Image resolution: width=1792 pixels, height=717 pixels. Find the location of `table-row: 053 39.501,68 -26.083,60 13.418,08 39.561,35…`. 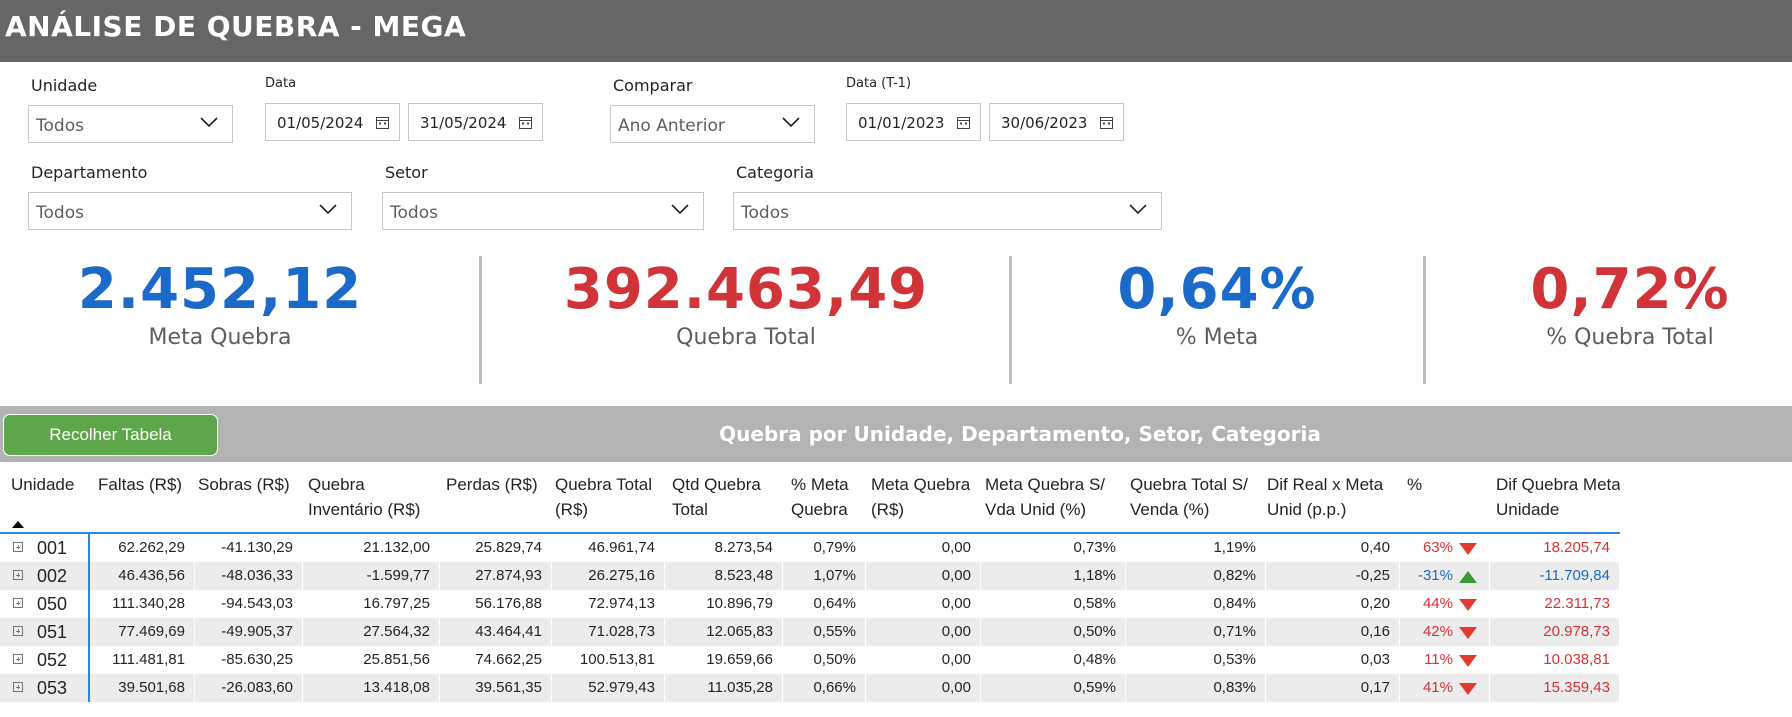

table-row: 053 39.501,68 -26.083,60 13.418,08 39.561,35… is located at coordinates (810, 688).